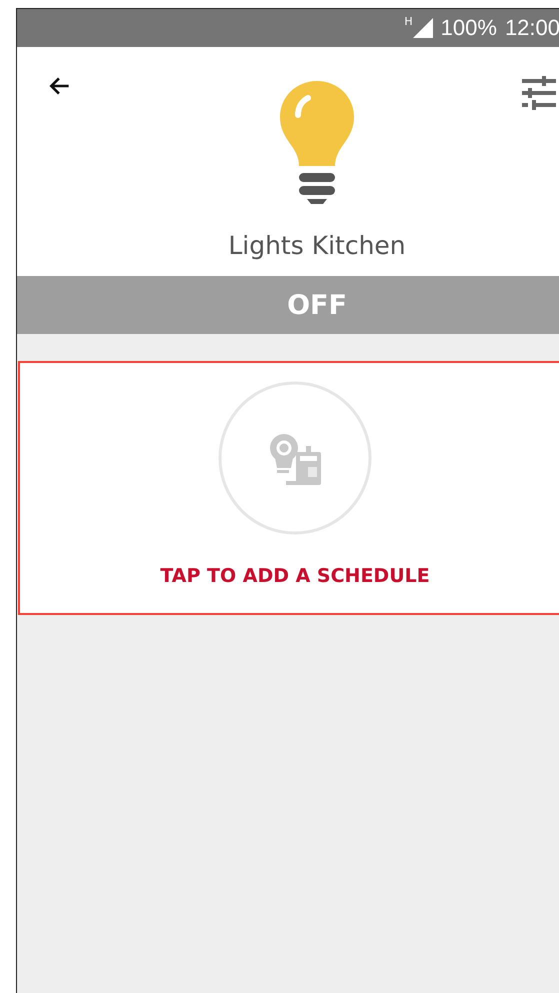  What do you see at coordinates (422, 28) in the screenshot?
I see `signal-icon` at bounding box center [422, 28].